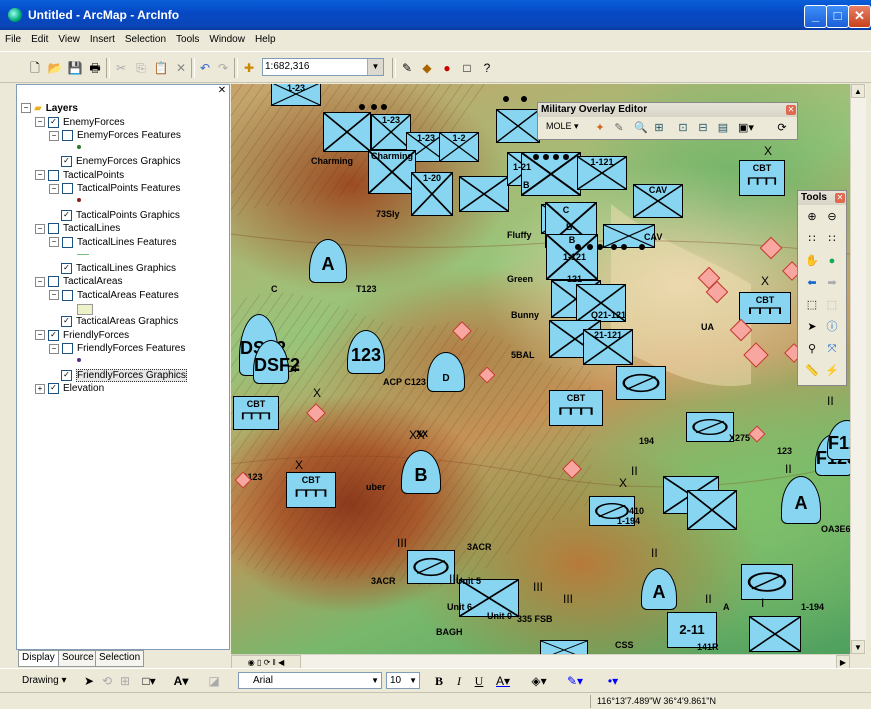  I want to click on underline-button: U, so click(479, 681).